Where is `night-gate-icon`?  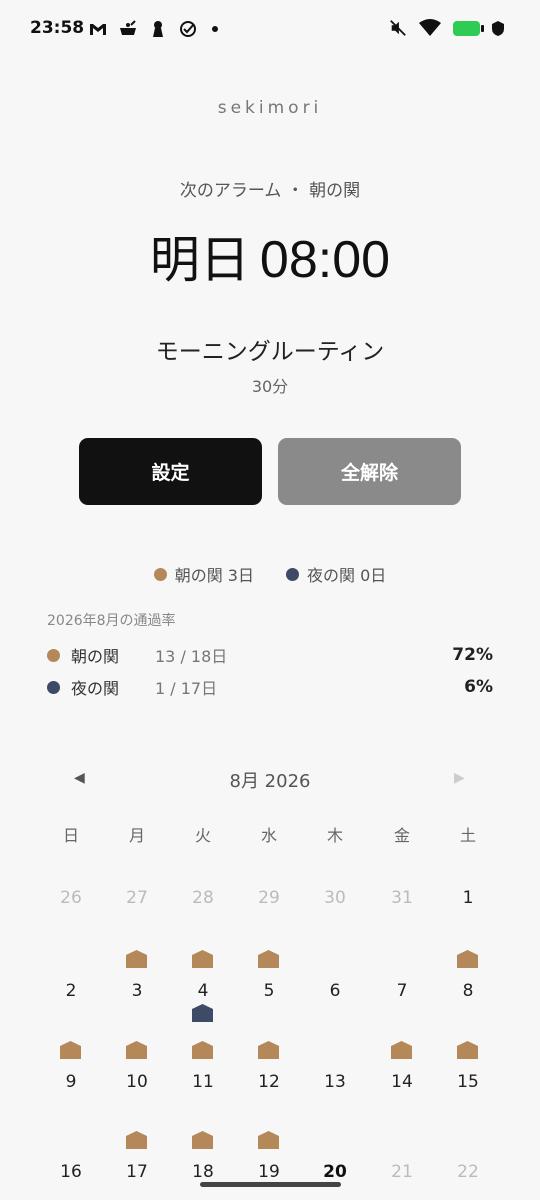 night-gate-icon is located at coordinates (202, 1013).